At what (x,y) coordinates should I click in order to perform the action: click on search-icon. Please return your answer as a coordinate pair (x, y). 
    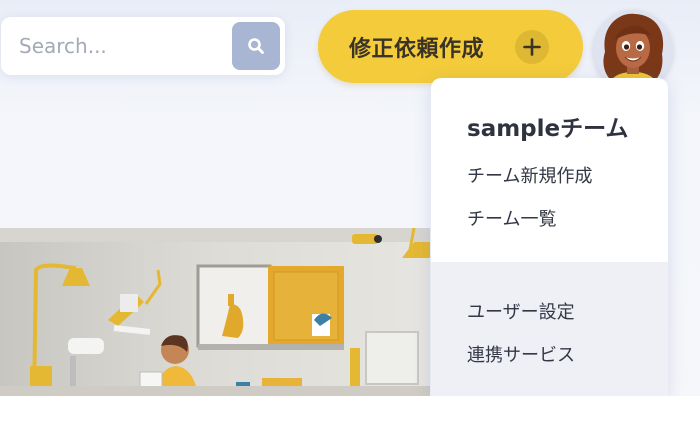
    Looking at the image, I should click on (256, 46).